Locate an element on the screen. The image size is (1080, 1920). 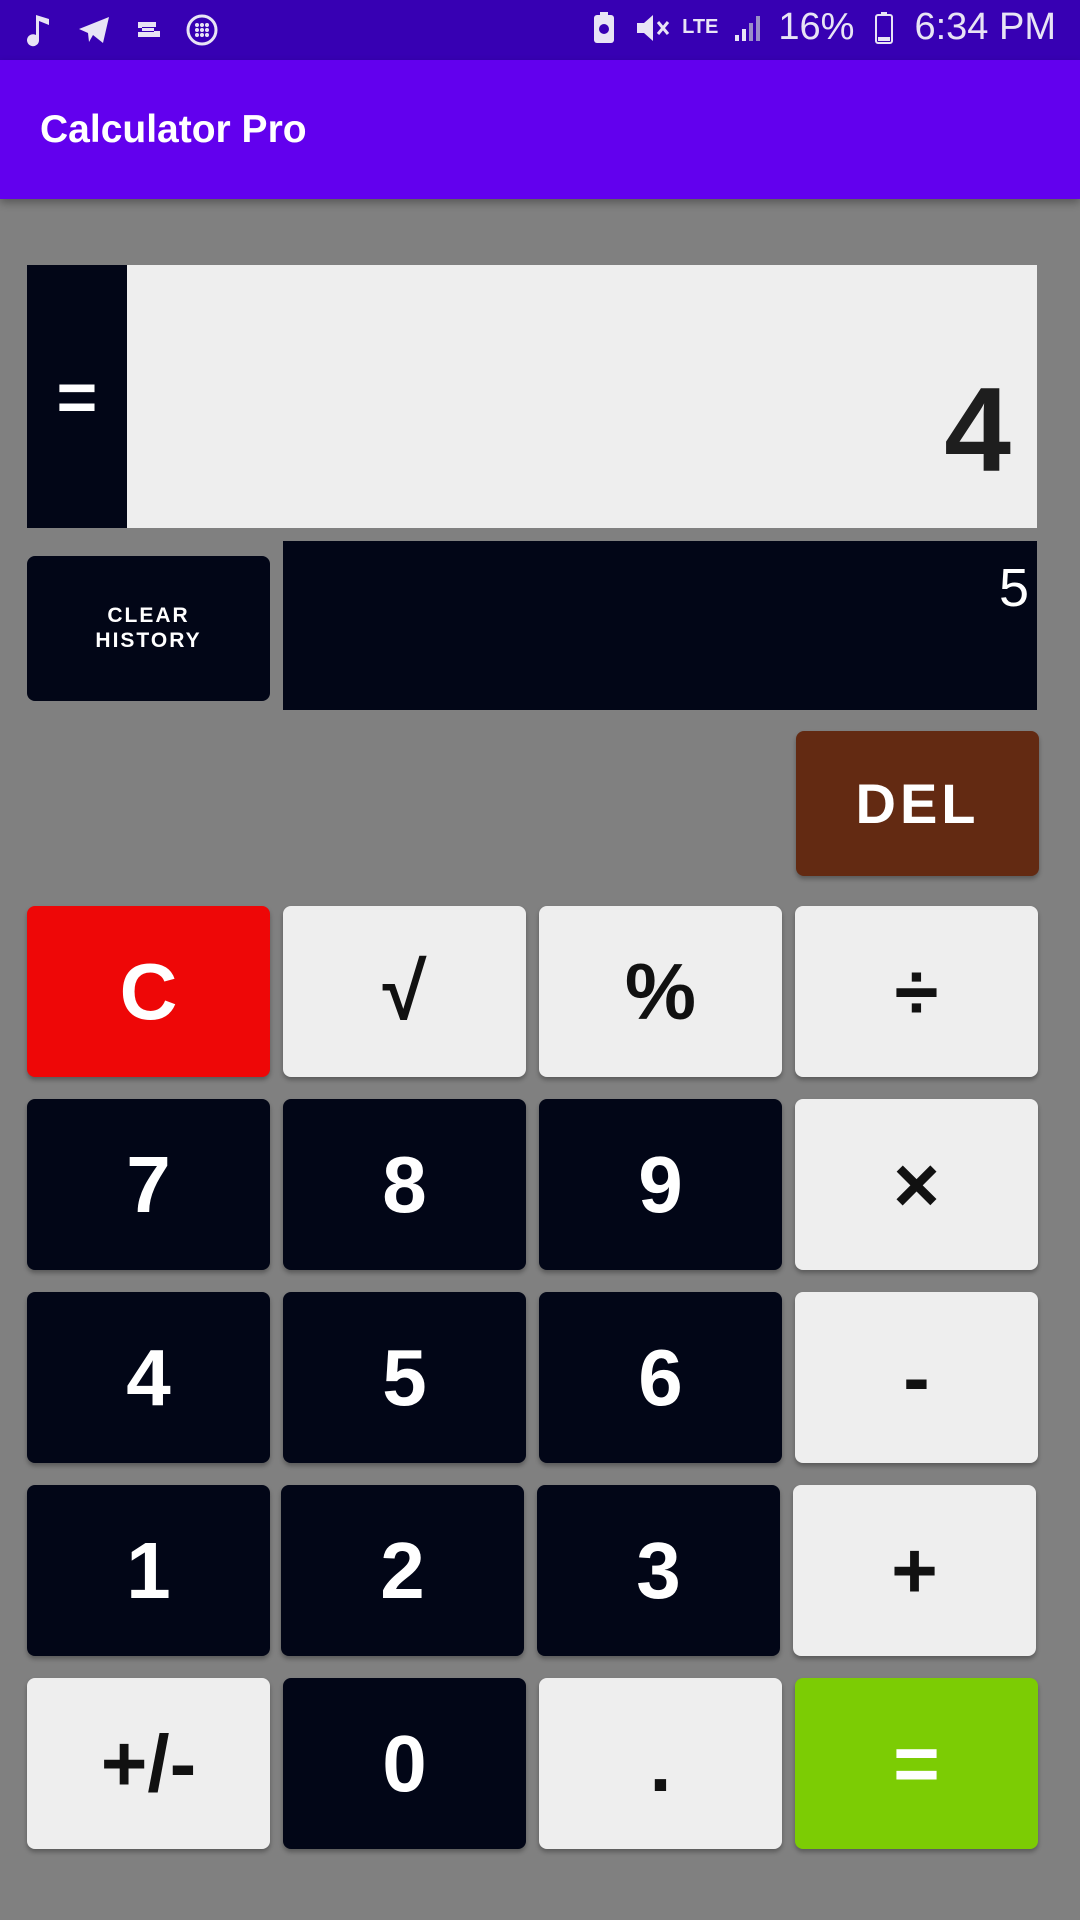
status-left-icons is located at coordinates (121, 30).